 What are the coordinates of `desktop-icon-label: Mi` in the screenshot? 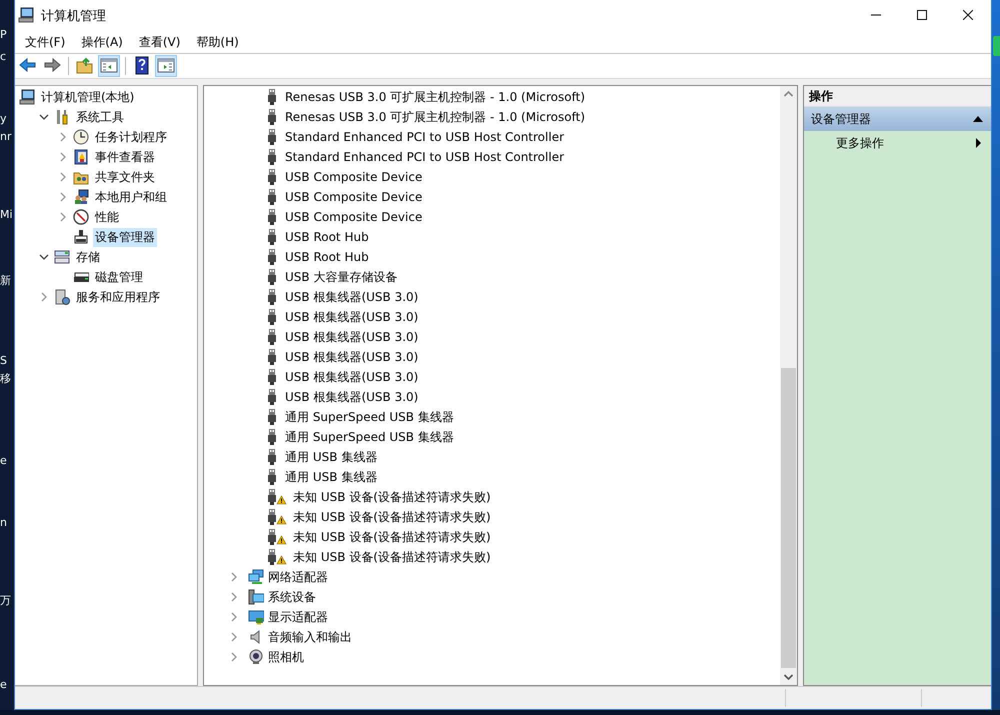 It's located at (6, 214).